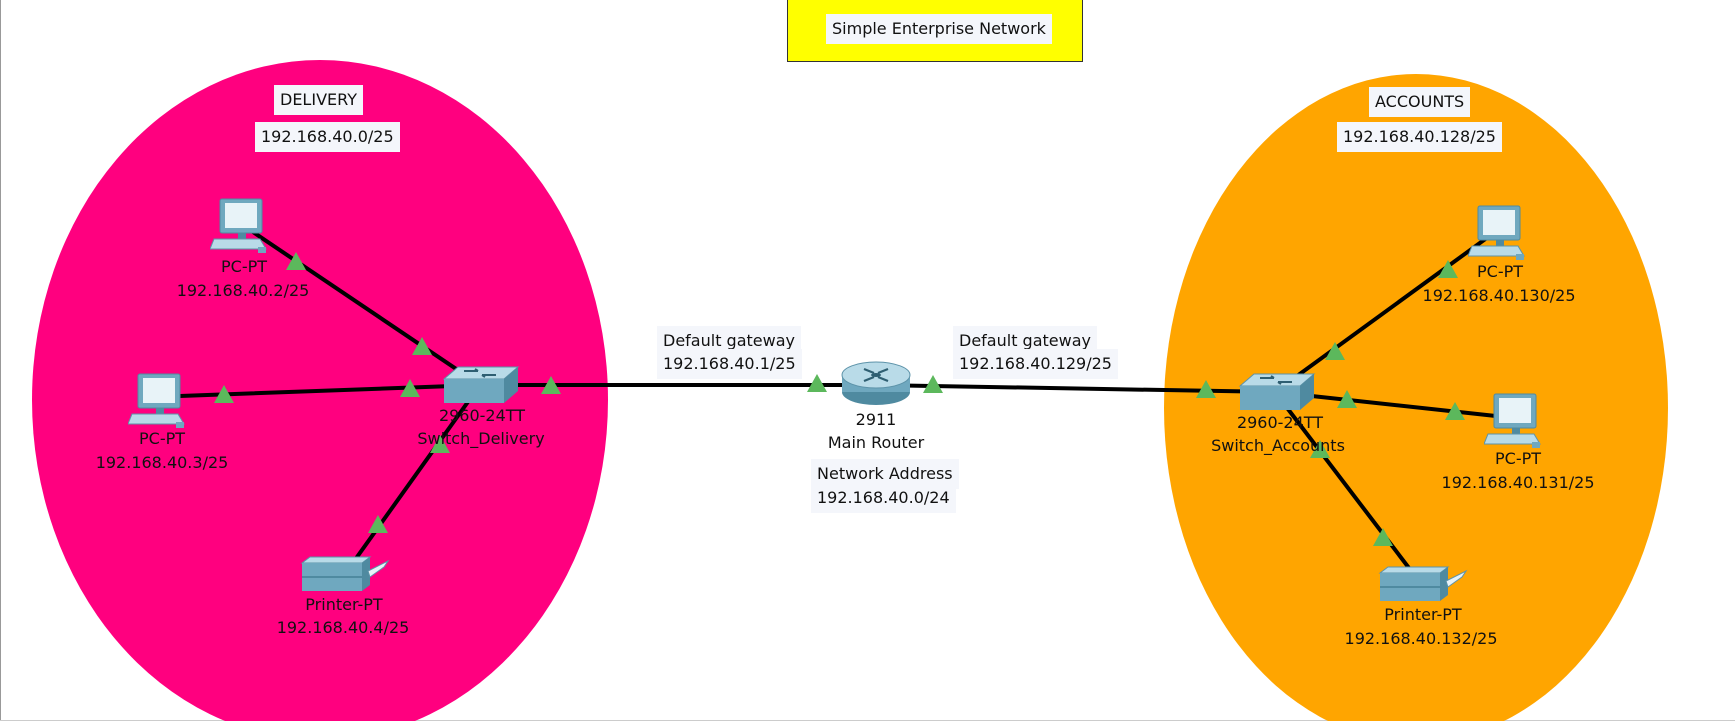 This screenshot has width=1735, height=721. Describe the element at coordinates (481, 438) in the screenshot. I see `switch-delivery-name: Switch_Delivery` at that location.